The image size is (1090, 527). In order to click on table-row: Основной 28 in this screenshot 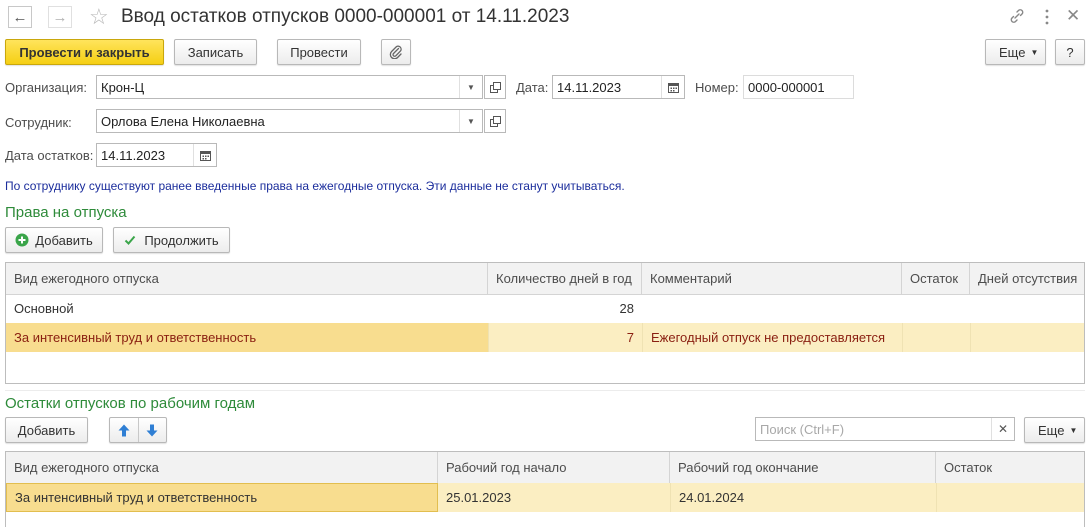, I will do `click(545, 308)`.